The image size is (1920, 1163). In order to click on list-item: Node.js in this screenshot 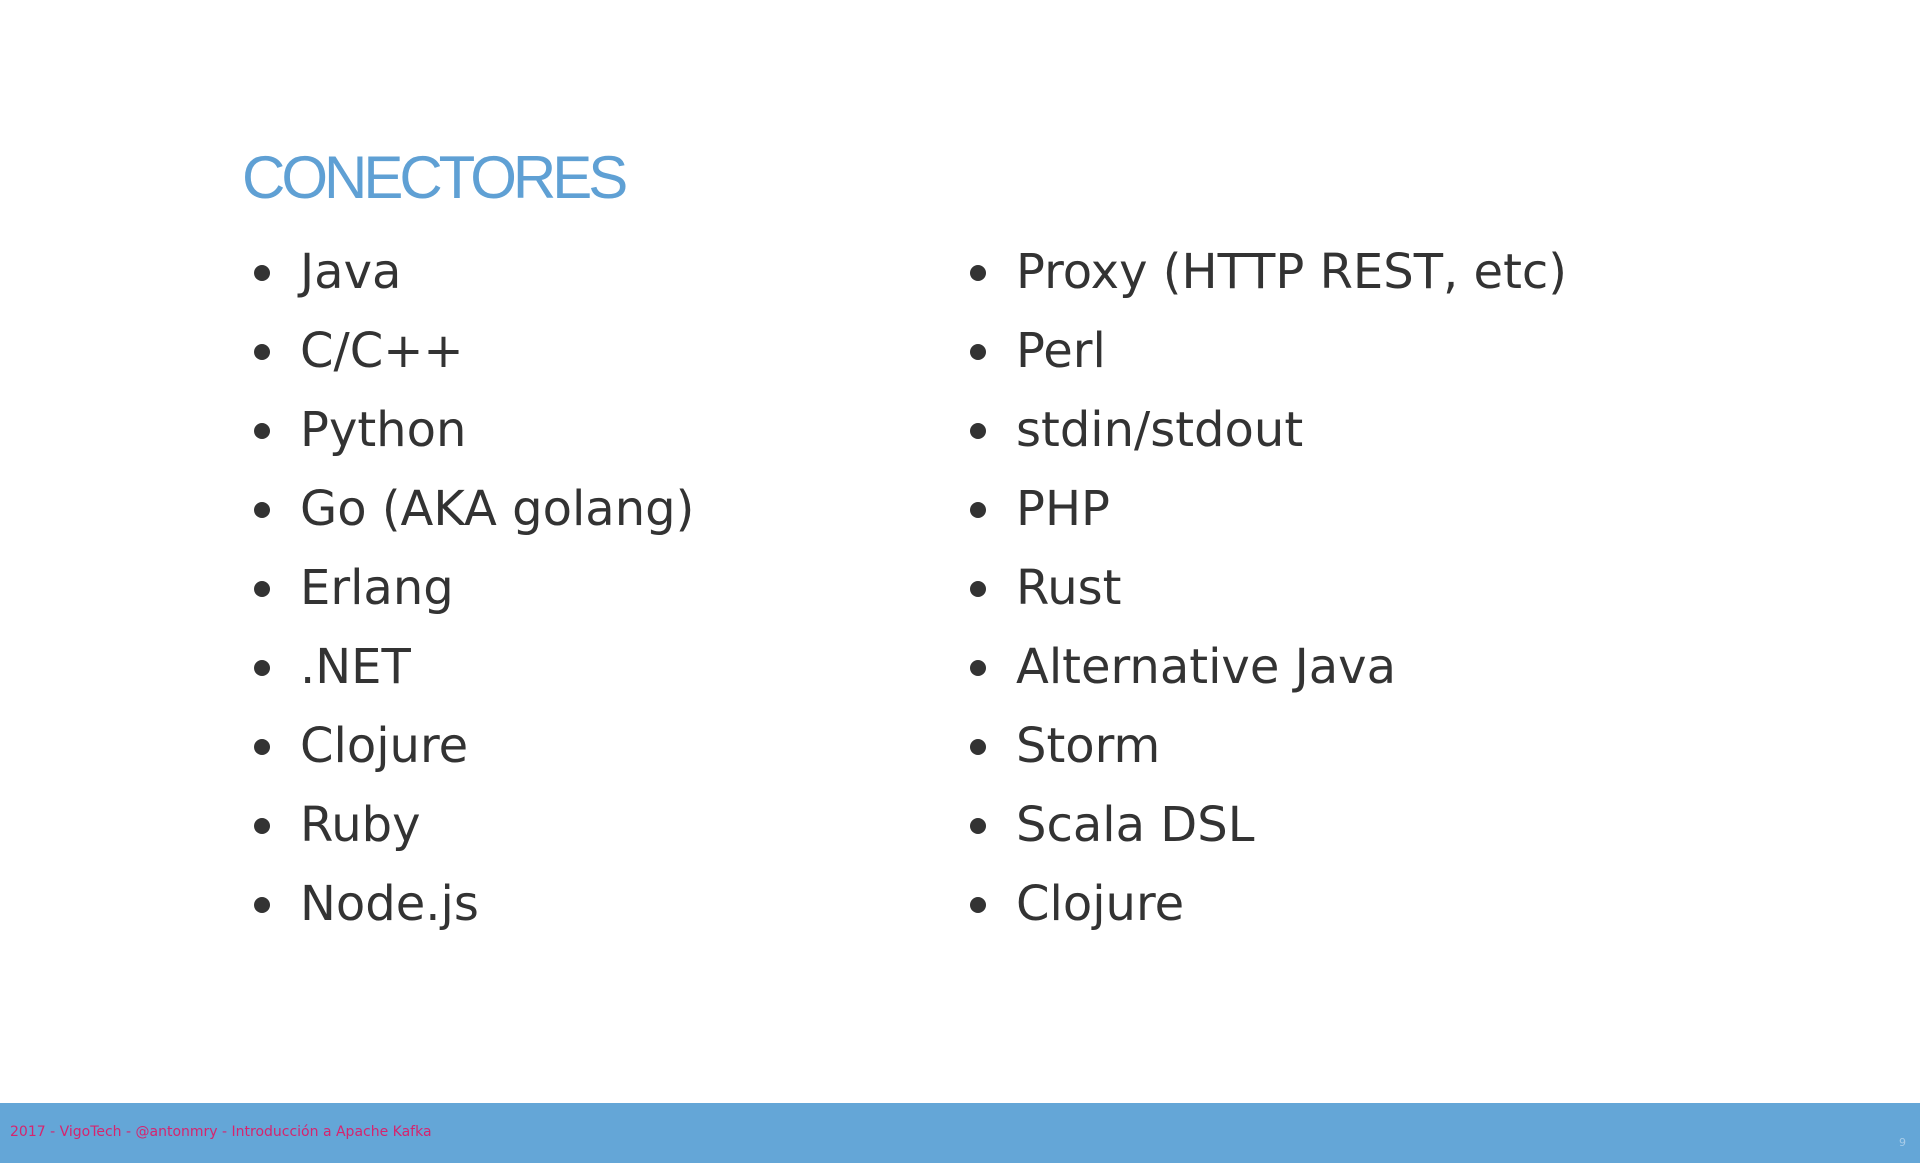, I will do `click(473, 904)`.